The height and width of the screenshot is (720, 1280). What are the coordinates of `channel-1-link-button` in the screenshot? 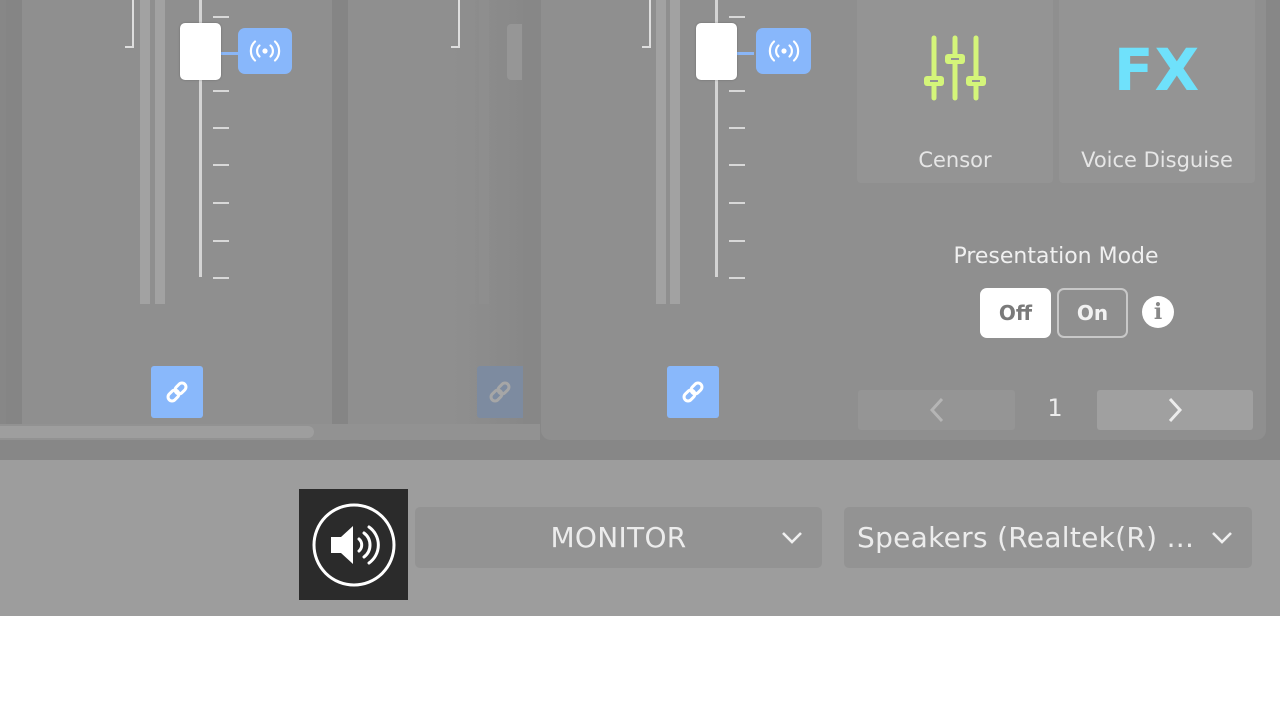 It's located at (177, 392).